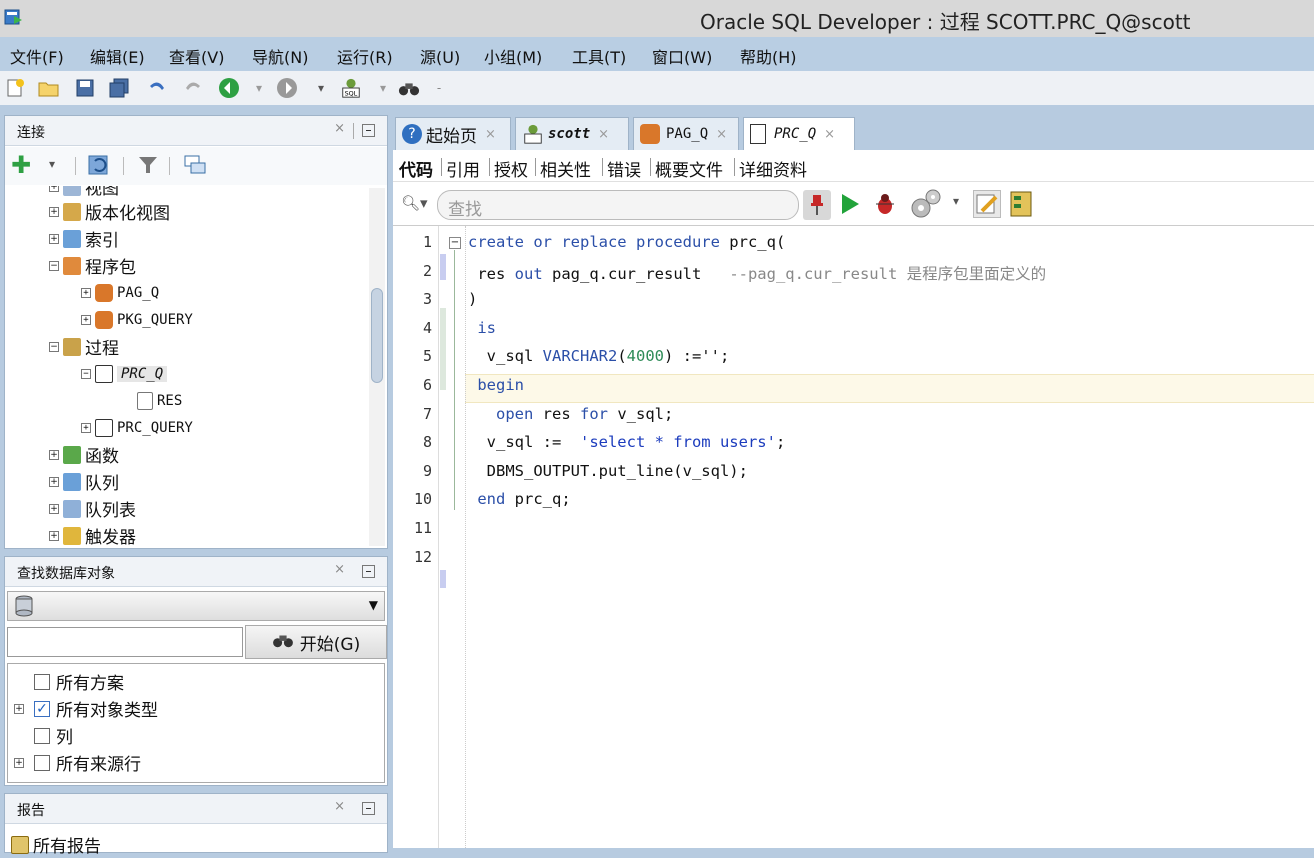 The width and height of the screenshot is (1314, 858). What do you see at coordinates (119, 88) in the screenshot?
I see `save-all-icon` at bounding box center [119, 88].